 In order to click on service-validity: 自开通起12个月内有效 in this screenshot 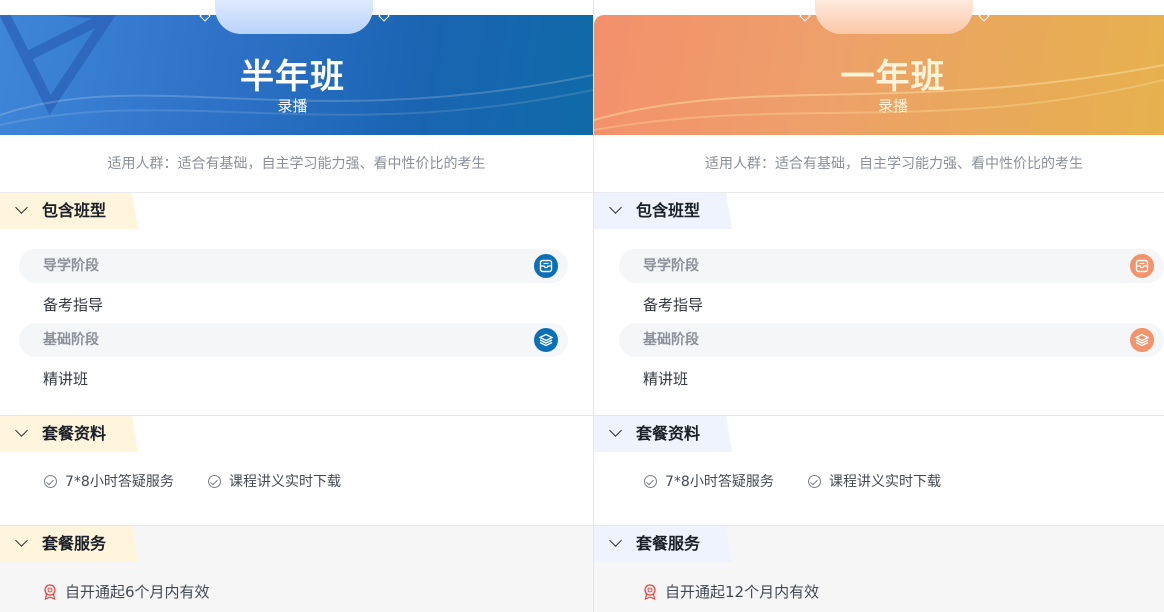, I will do `click(731, 592)`.